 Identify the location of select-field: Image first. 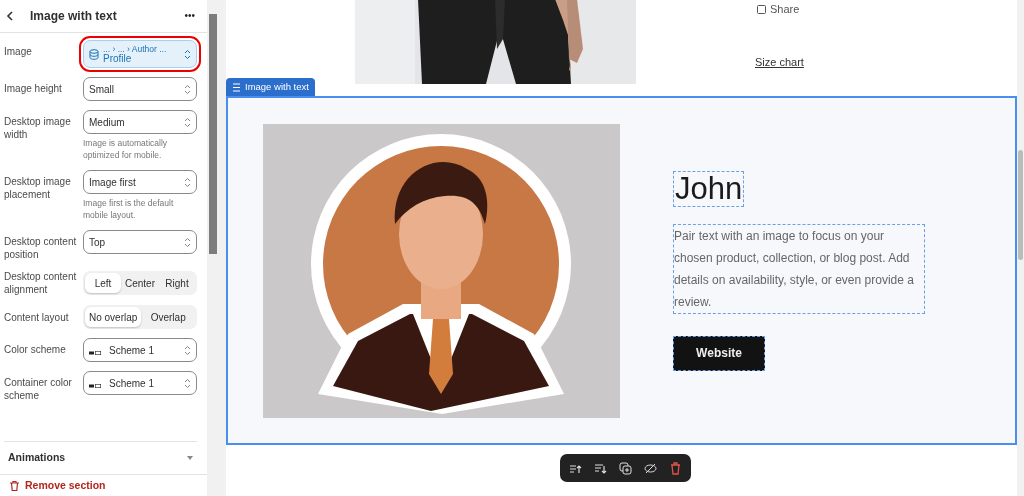
(140, 182).